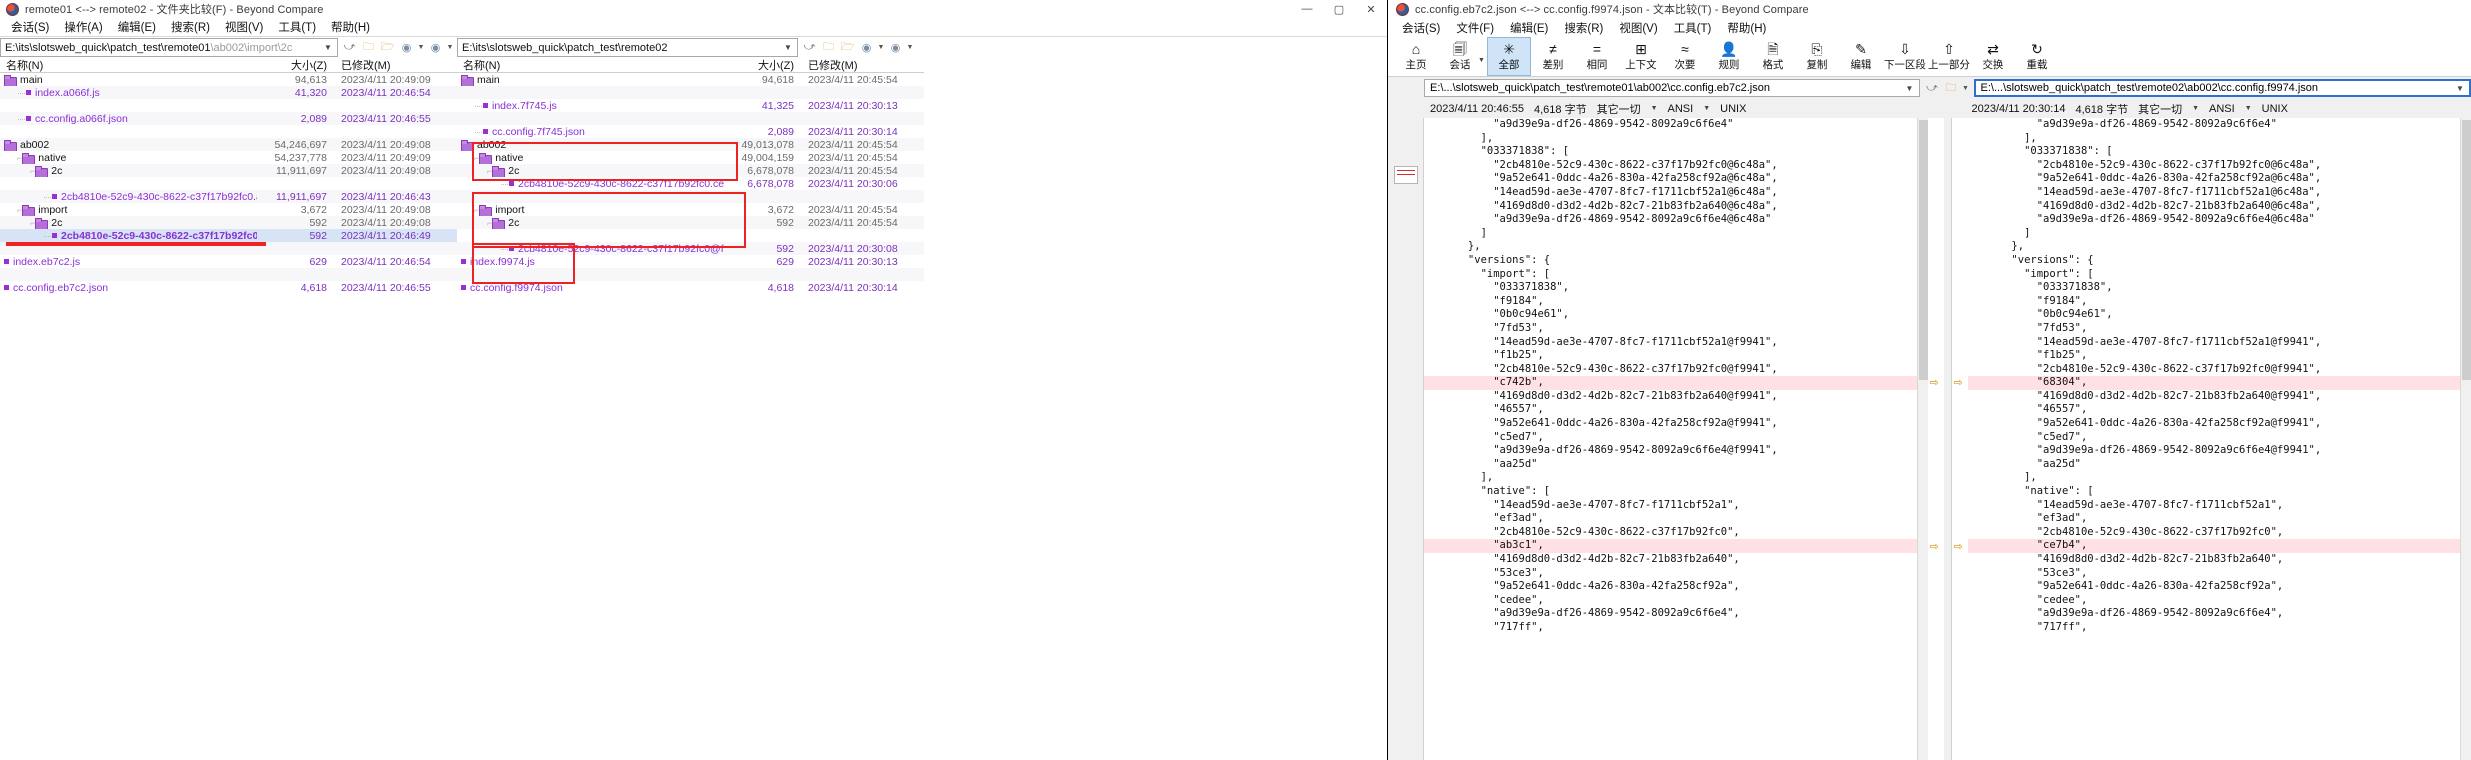  Describe the element at coordinates (2460, 88) in the screenshot. I see `right-file-path-dropdown-icon: ▼` at that location.